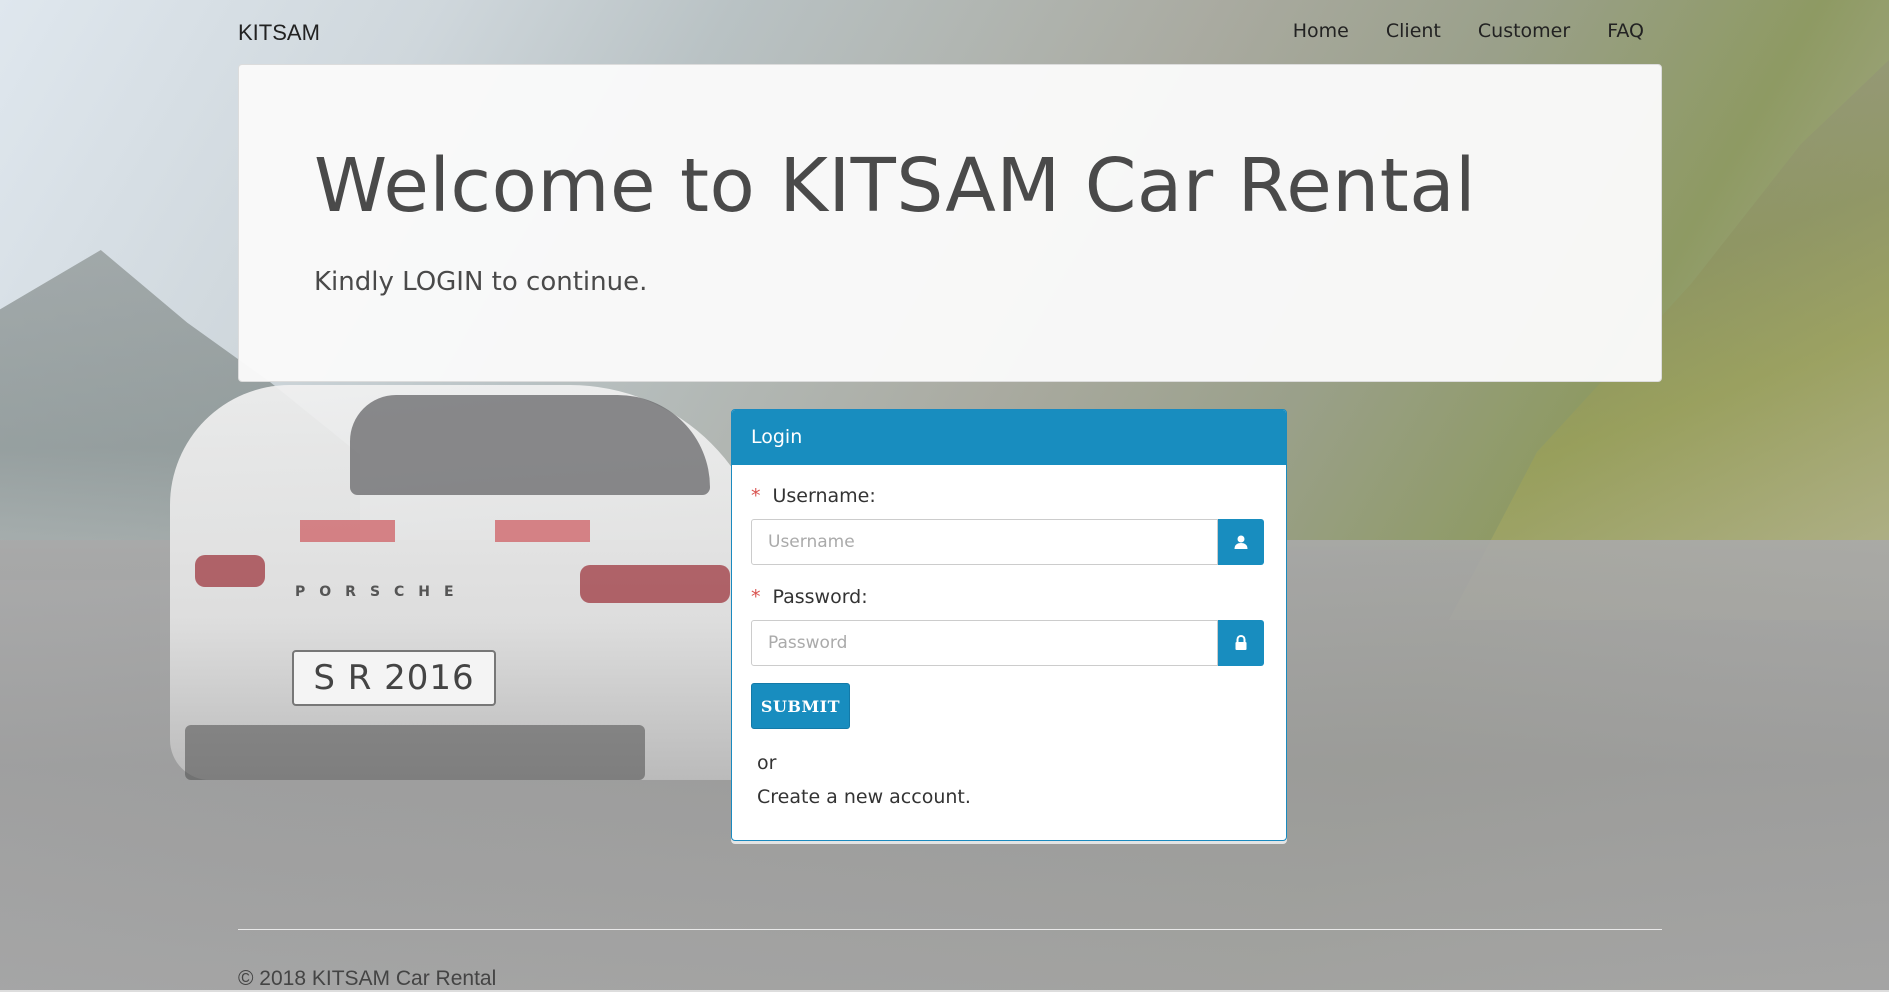 This screenshot has width=1889, height=992. I want to click on nav-customer: Customer, so click(1524, 31).